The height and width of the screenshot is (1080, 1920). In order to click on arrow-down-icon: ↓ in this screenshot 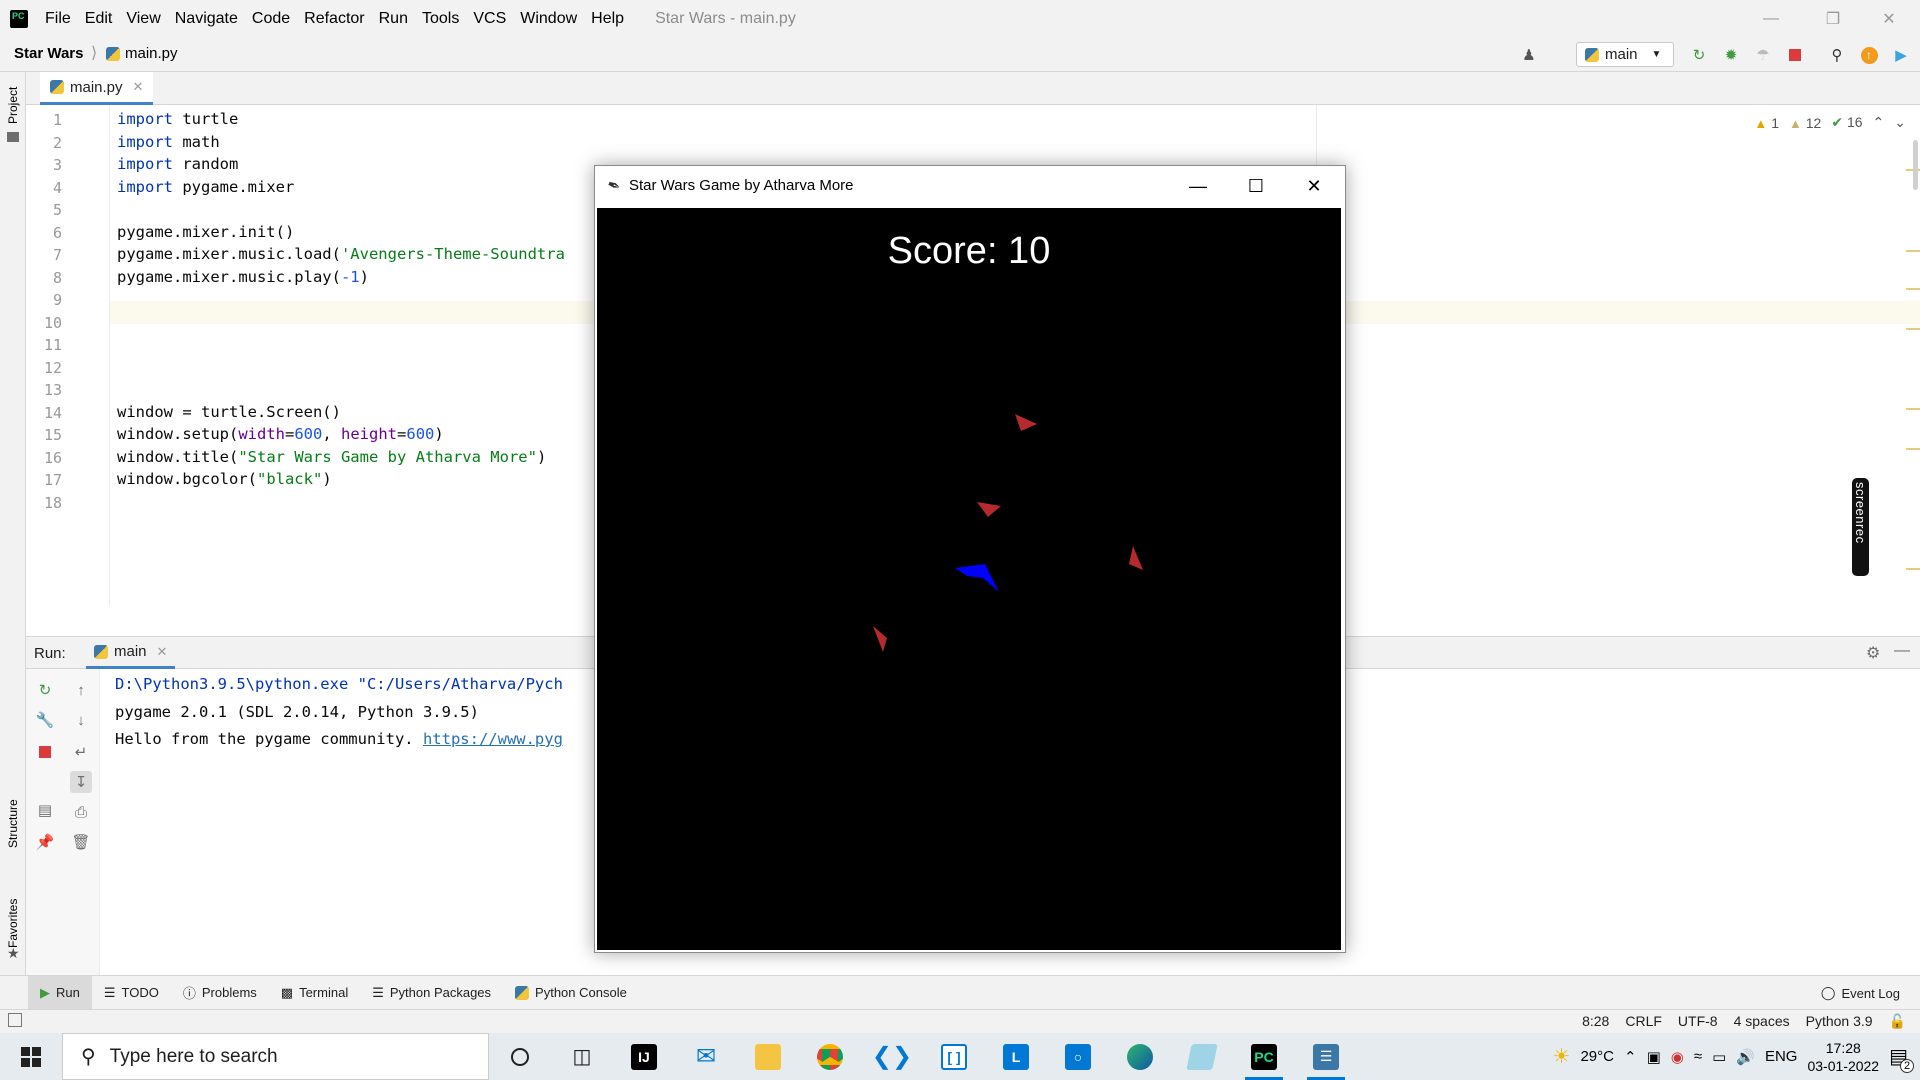, I will do `click(81, 720)`.